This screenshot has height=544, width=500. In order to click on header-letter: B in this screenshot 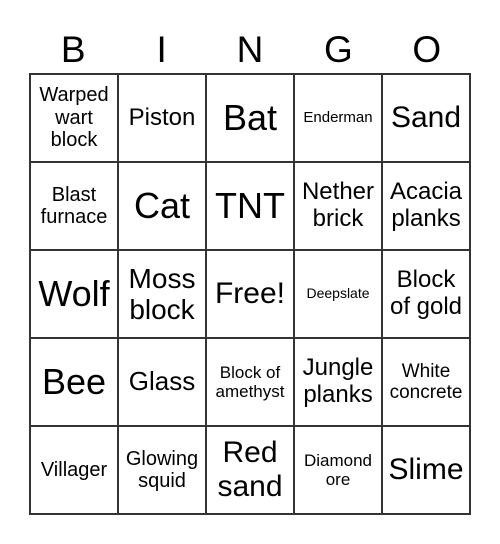, I will do `click(73, 49)`.